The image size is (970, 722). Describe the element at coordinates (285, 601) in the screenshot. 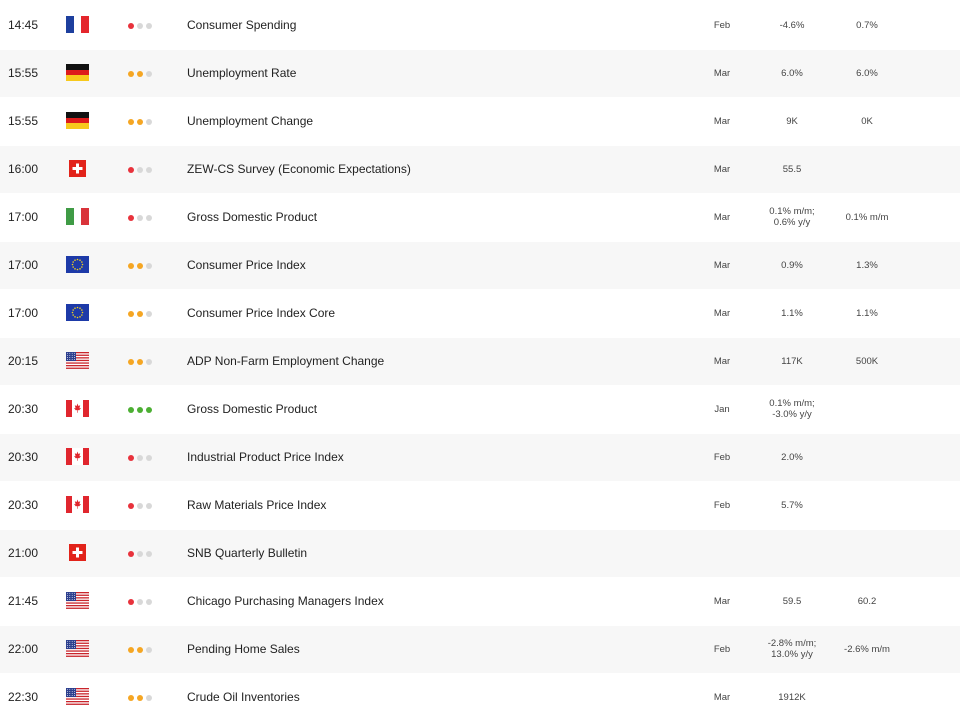

I see `event-name: Chicago Purchasing Managers Index` at that location.